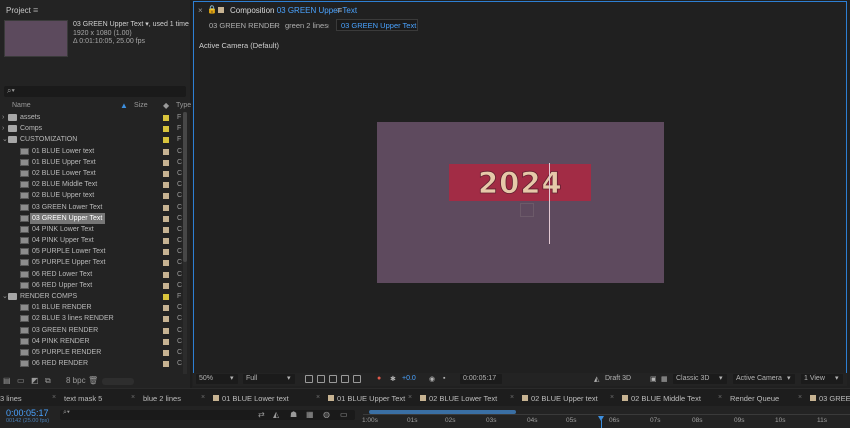 This screenshot has width=850, height=428. I want to click on close-icon: ×, so click(200, 10).